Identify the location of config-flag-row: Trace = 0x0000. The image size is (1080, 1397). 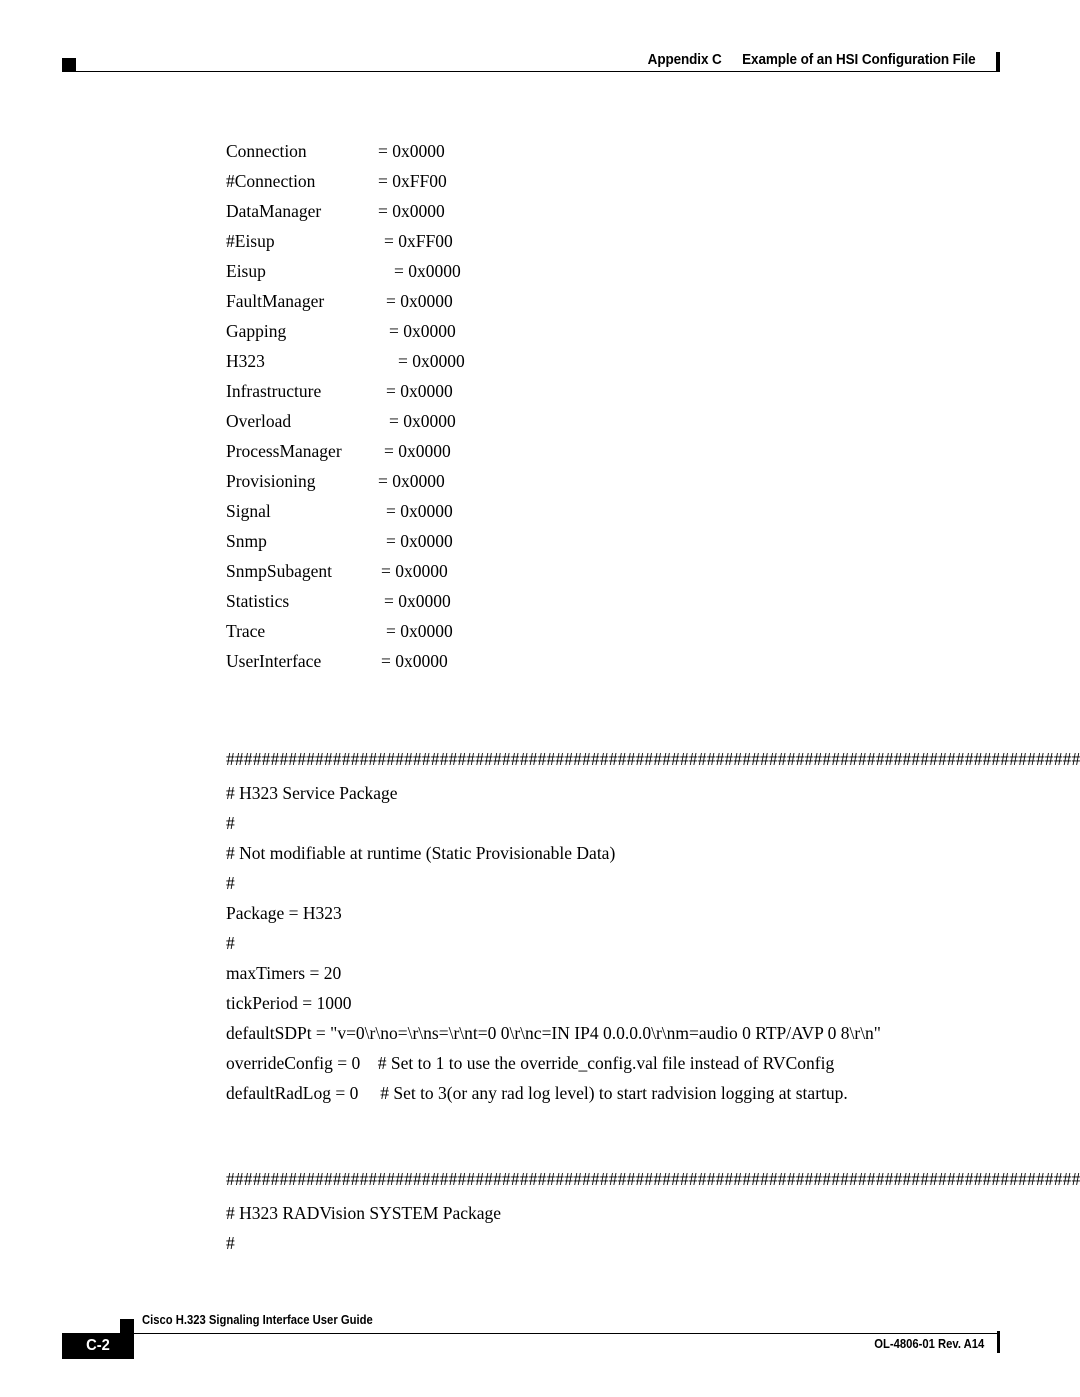
(621, 631).